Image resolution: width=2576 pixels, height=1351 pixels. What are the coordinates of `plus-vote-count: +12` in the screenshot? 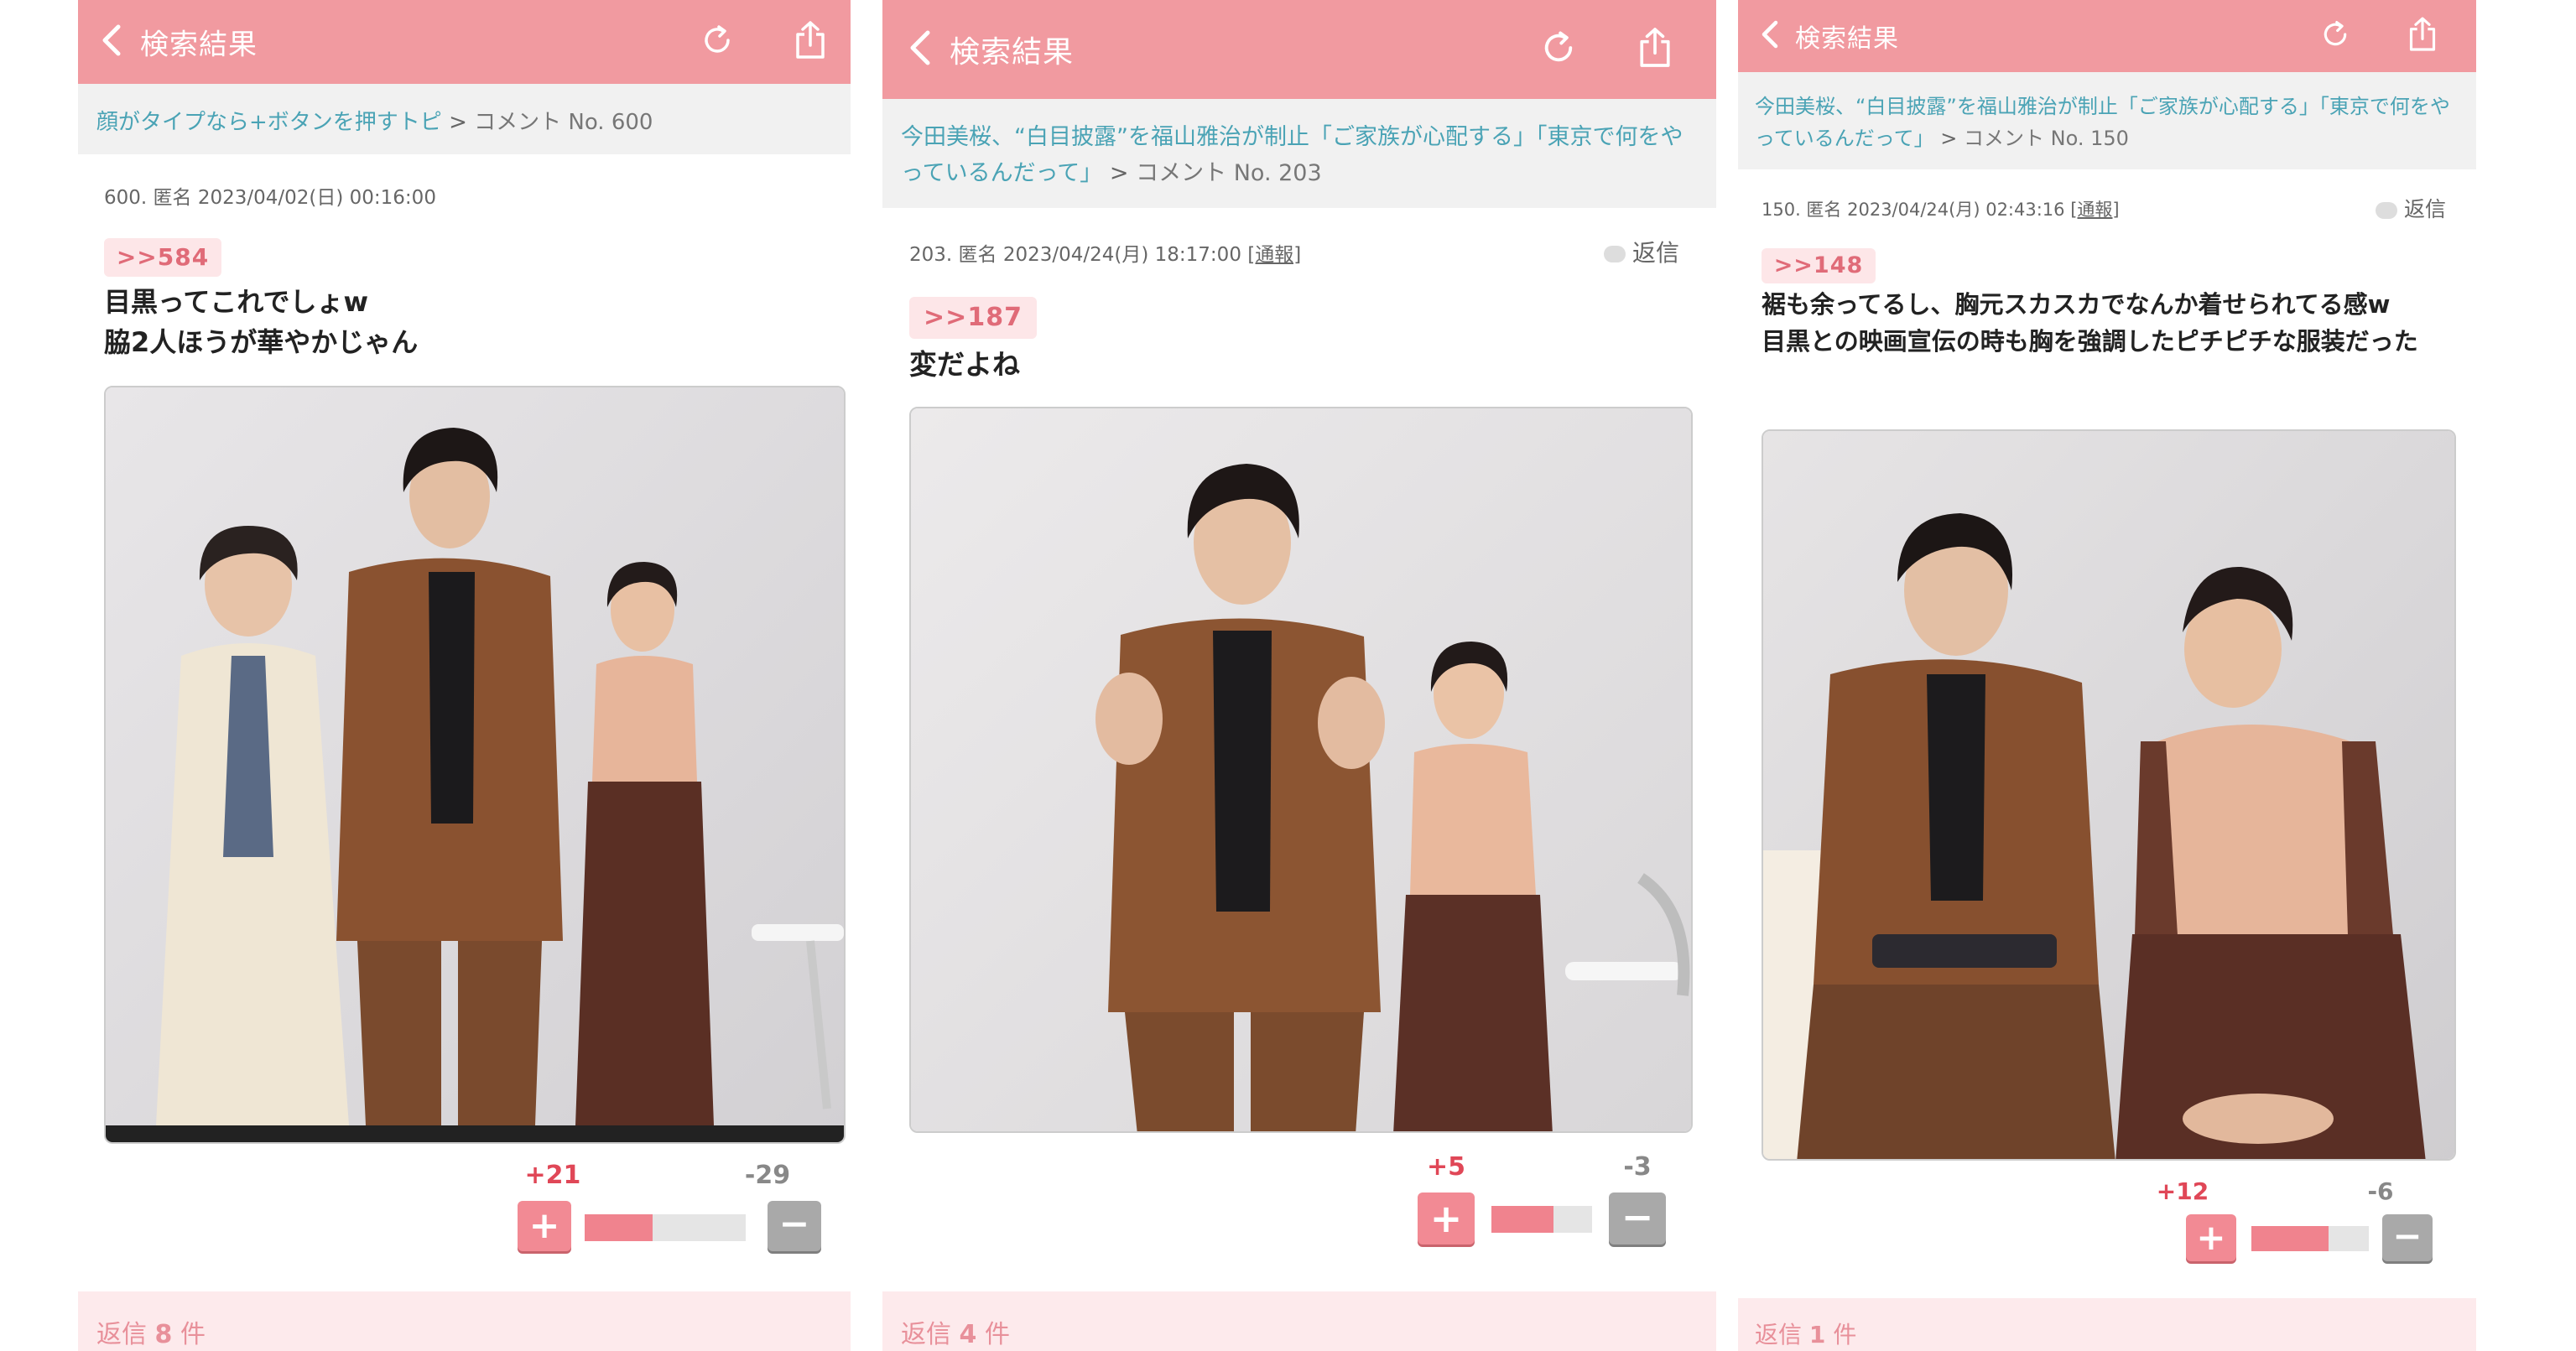 It's located at (2182, 1191).